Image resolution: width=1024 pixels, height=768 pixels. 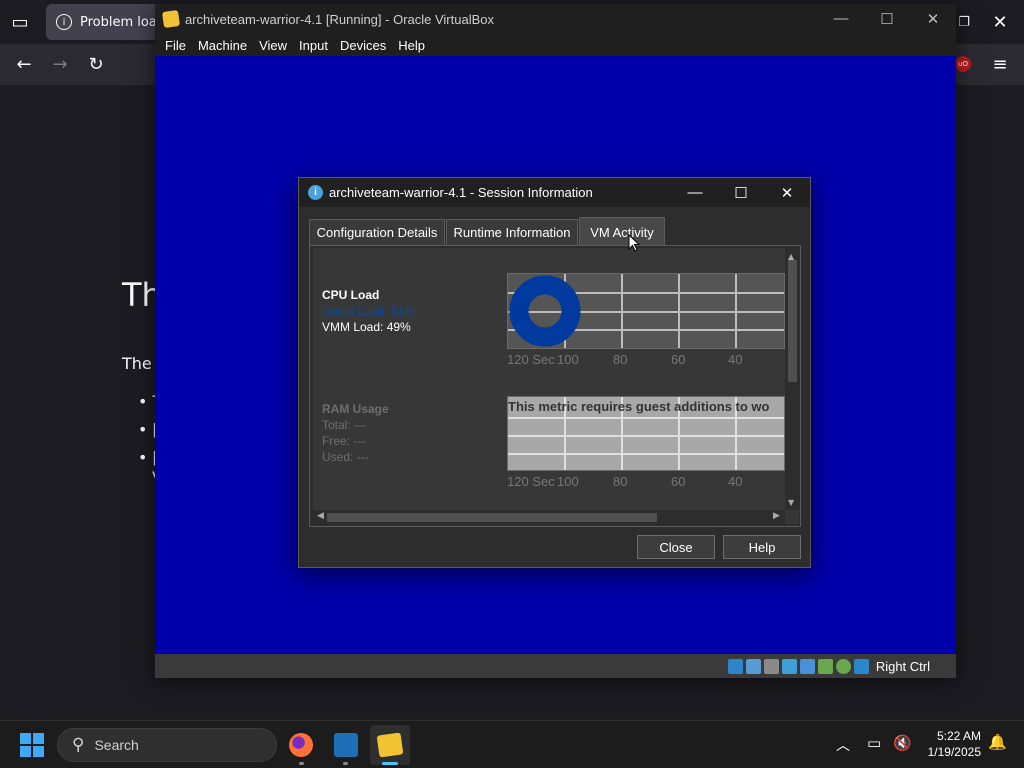 What do you see at coordinates (843, 666) in the screenshot?
I see `capture-icon` at bounding box center [843, 666].